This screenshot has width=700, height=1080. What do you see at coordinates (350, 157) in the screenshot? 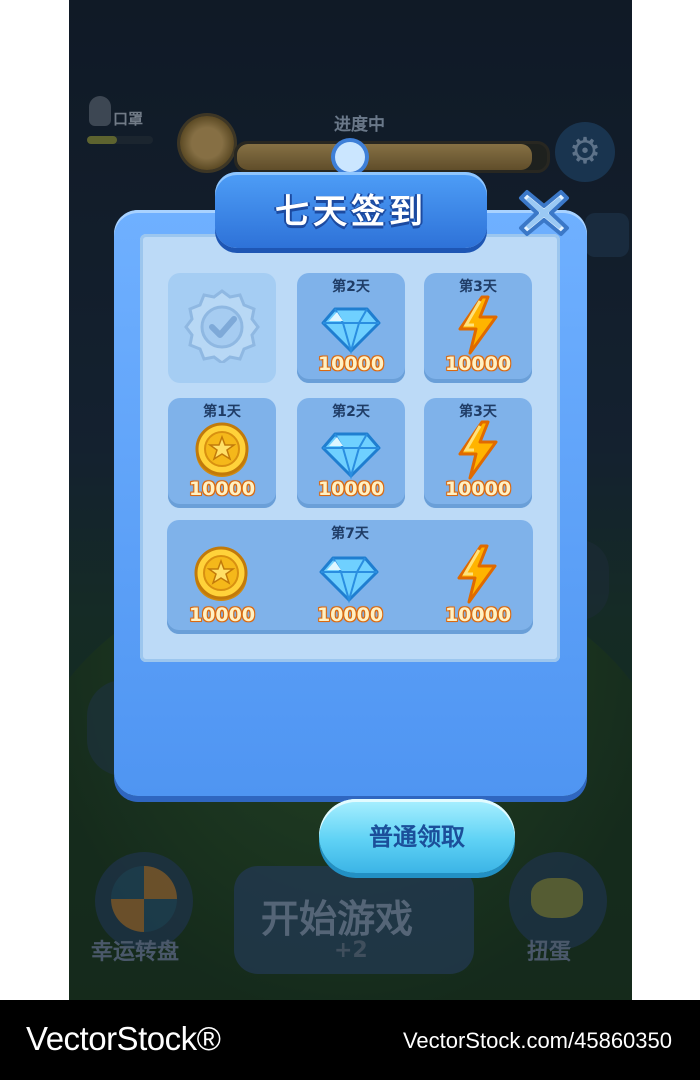
I see `panel-hook` at bounding box center [350, 157].